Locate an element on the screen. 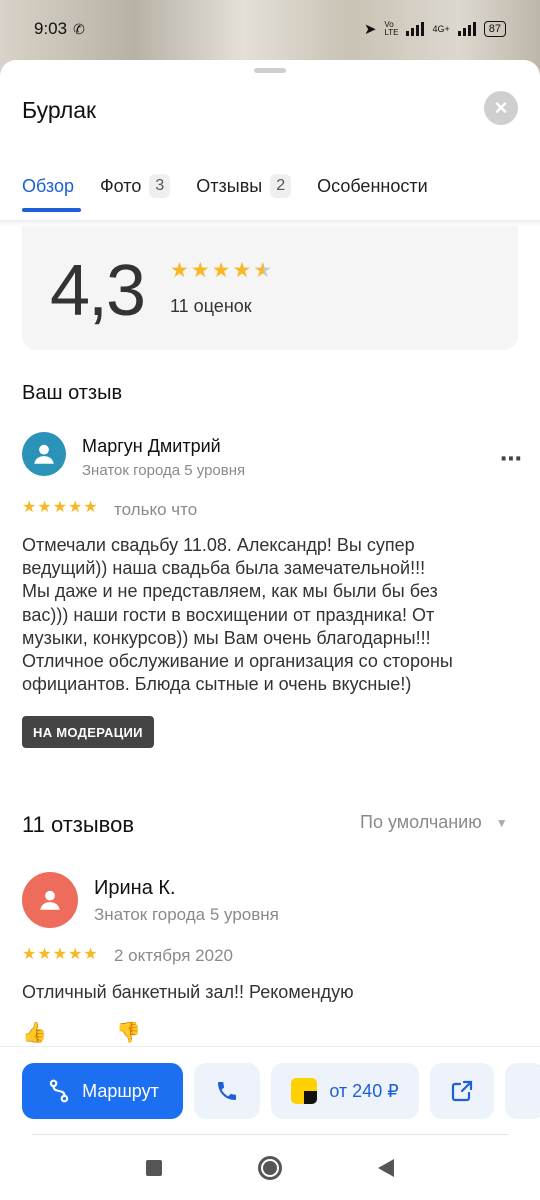  home-icon is located at coordinates (270, 1168).